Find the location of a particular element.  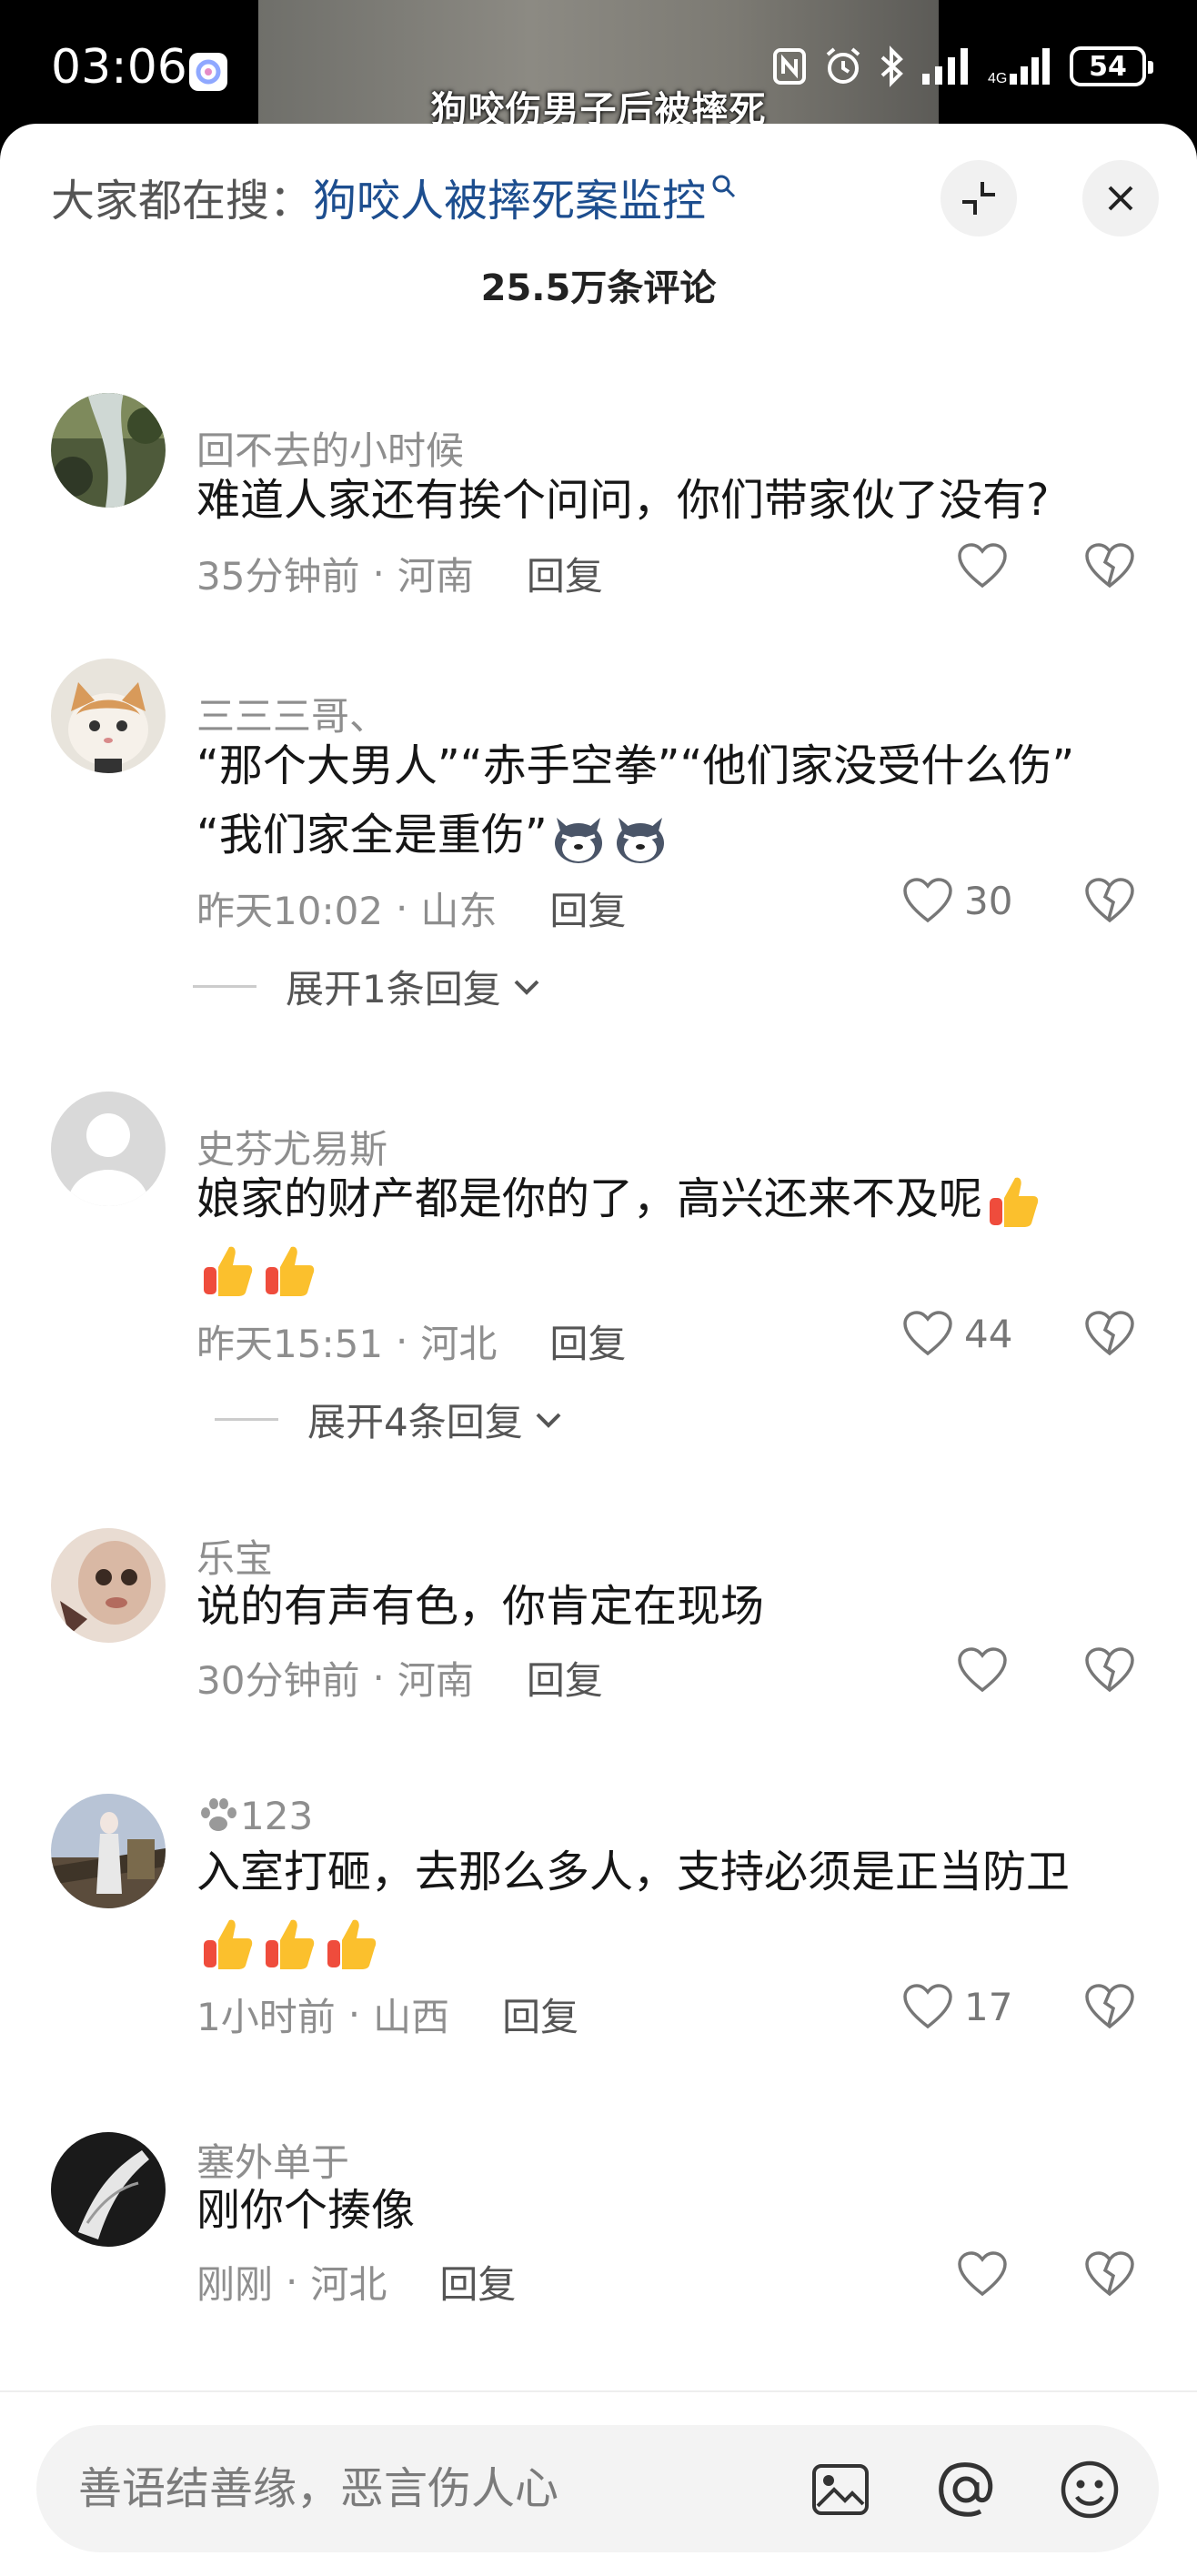

comment-meta: 刚刚 · 河北 回复 is located at coordinates (356, 2281).